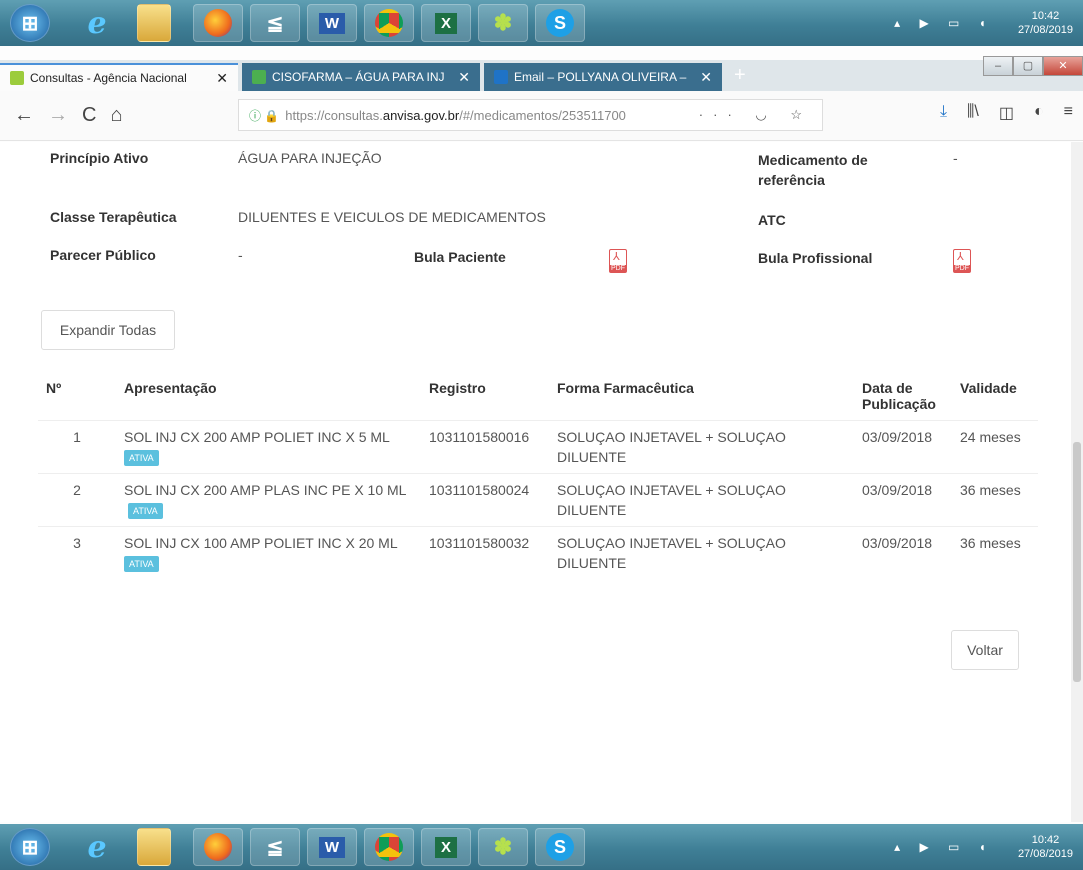  What do you see at coordinates (421, 115) in the screenshot?
I see `url-host: anvisa.gov.br` at bounding box center [421, 115].